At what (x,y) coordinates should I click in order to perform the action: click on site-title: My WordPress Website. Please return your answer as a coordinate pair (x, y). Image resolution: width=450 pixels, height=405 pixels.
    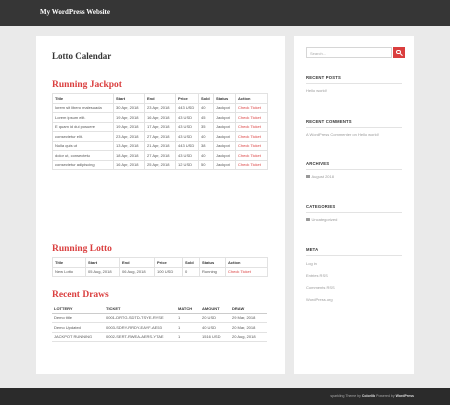
    Looking at the image, I should click on (75, 12).